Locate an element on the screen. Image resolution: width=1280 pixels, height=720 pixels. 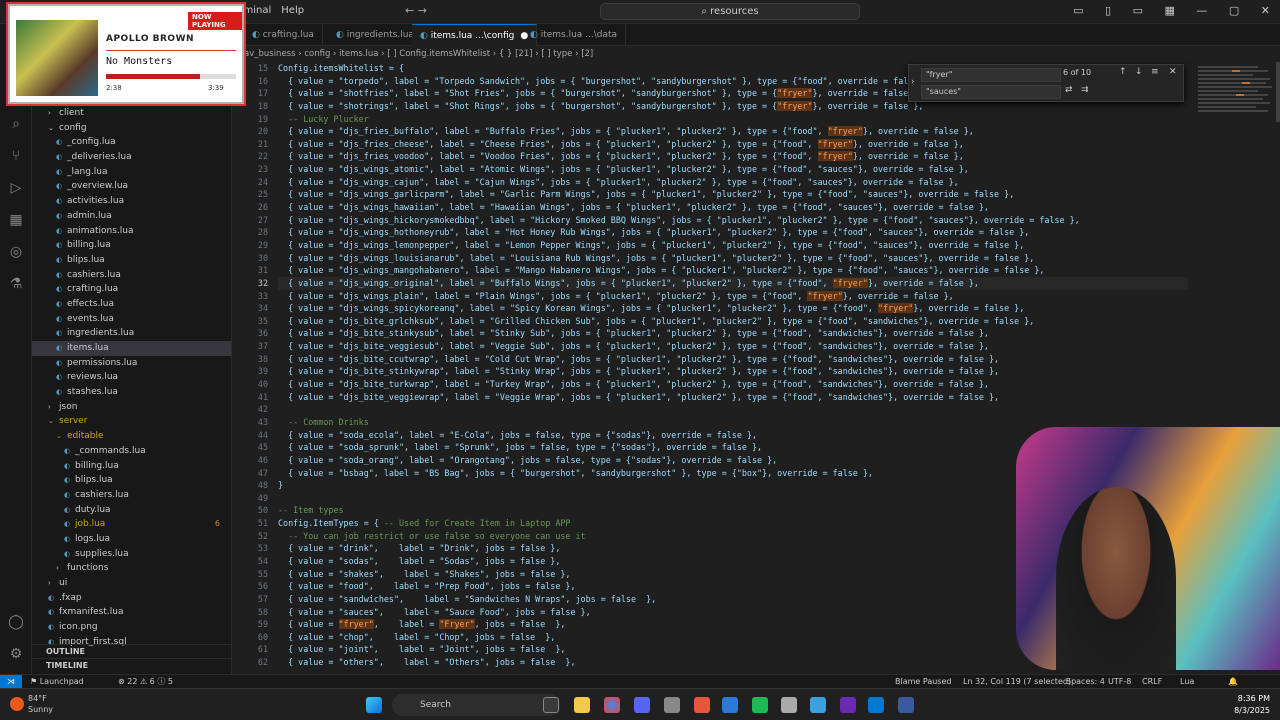
file-item: ◐ admin.lua is located at coordinates (131, 216).